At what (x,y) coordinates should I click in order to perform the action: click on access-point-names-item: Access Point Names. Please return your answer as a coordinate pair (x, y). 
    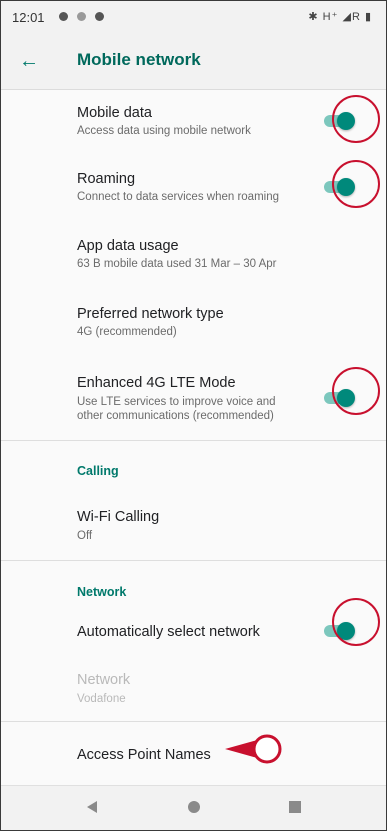
    Looking at the image, I should click on (193, 753).